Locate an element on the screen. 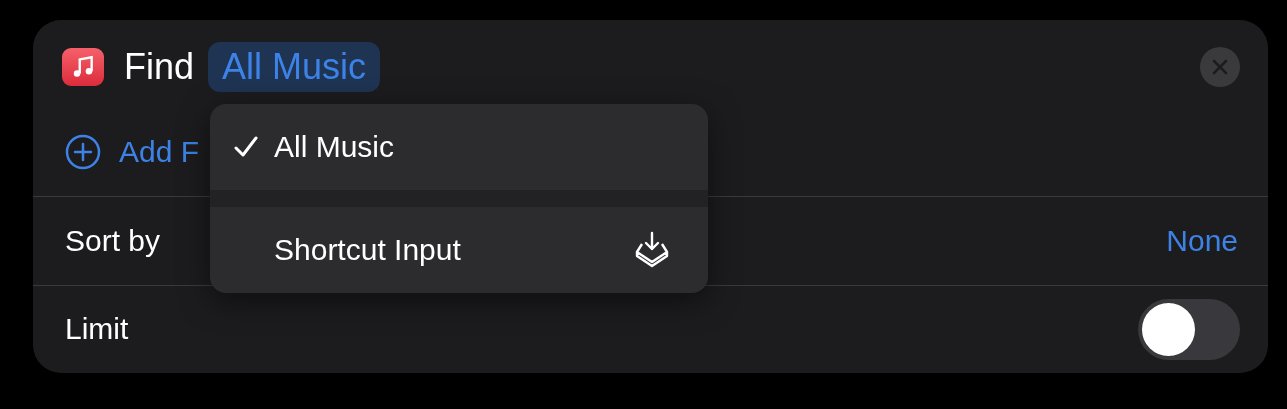  add-icon is located at coordinates (83, 152).